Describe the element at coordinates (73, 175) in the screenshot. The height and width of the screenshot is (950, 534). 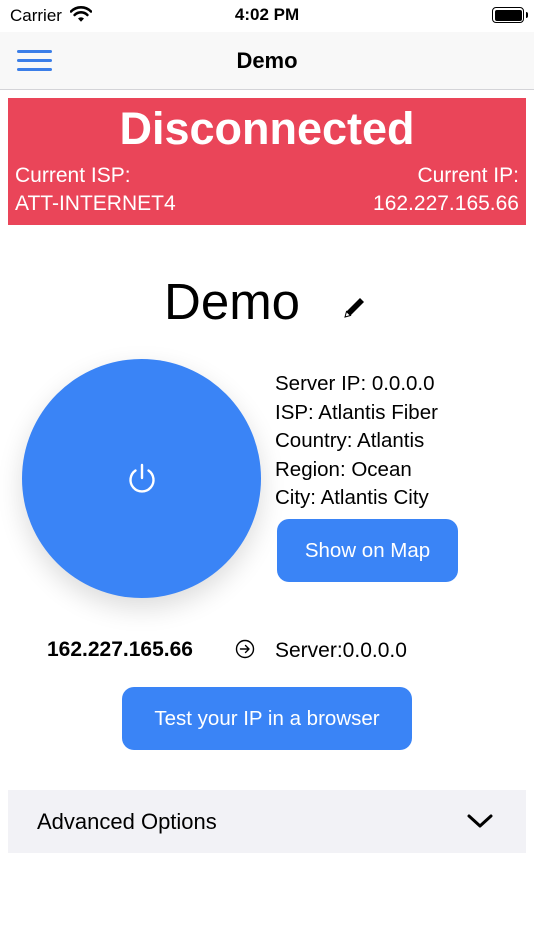
I see `current-isp-label: Current ISP:` at that location.